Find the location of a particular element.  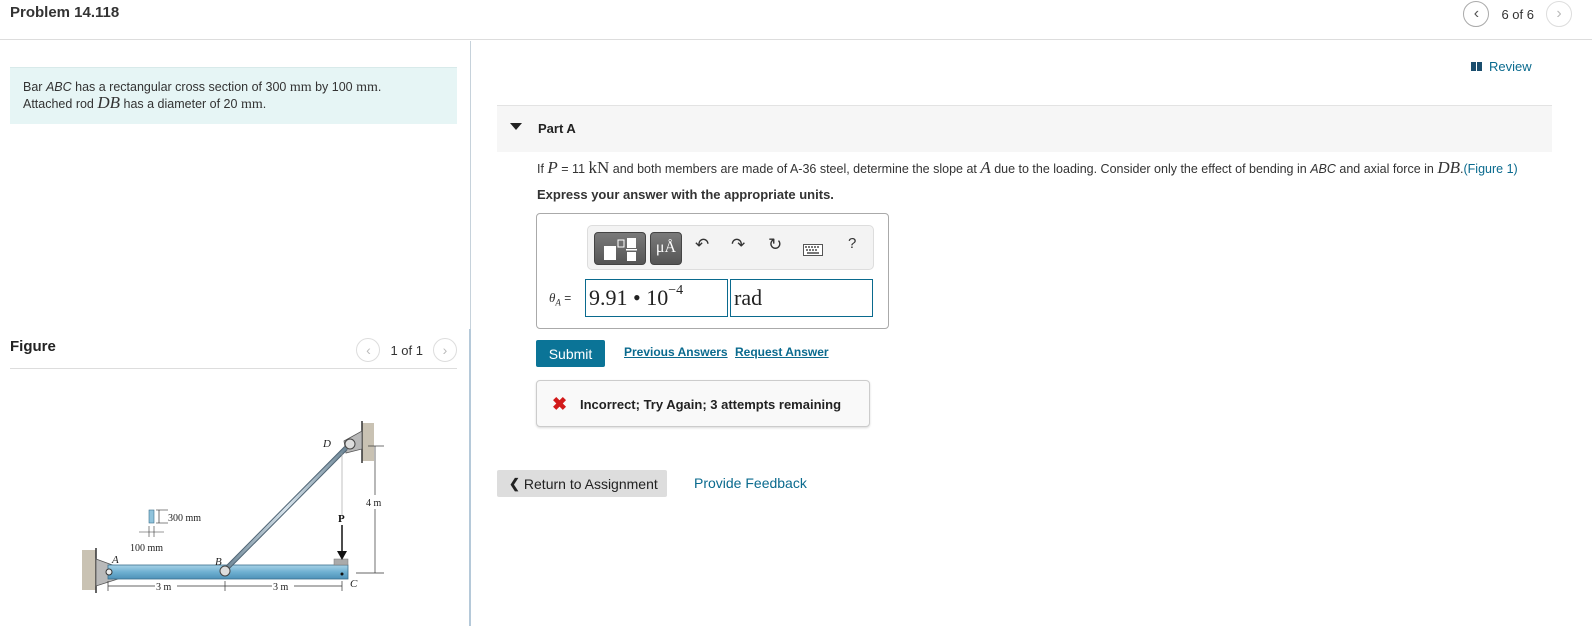

label-b: B is located at coordinates (218, 562).